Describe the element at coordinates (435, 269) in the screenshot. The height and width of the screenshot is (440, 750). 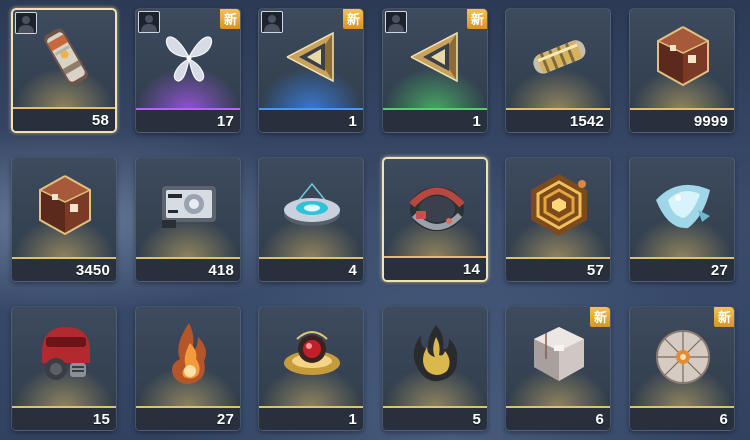
I see `count-bar: 14` at that location.